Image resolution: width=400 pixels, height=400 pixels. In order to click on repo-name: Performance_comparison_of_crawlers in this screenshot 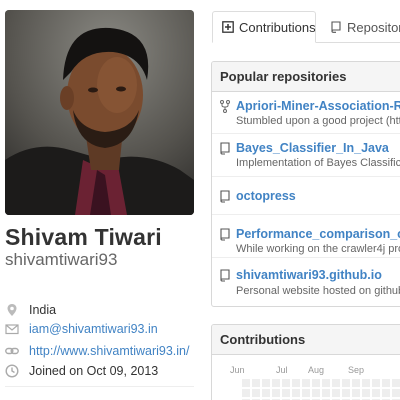, I will do `click(318, 234)`.